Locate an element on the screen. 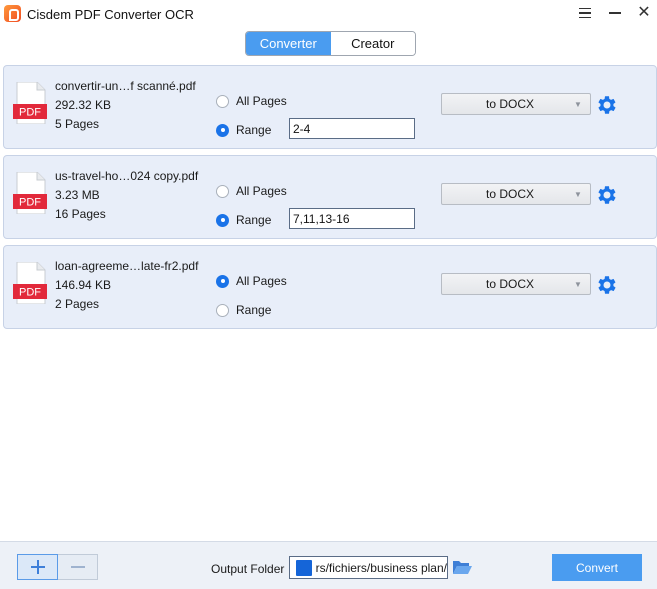 The height and width of the screenshot is (589, 657). remove-file-button is located at coordinates (78, 567).